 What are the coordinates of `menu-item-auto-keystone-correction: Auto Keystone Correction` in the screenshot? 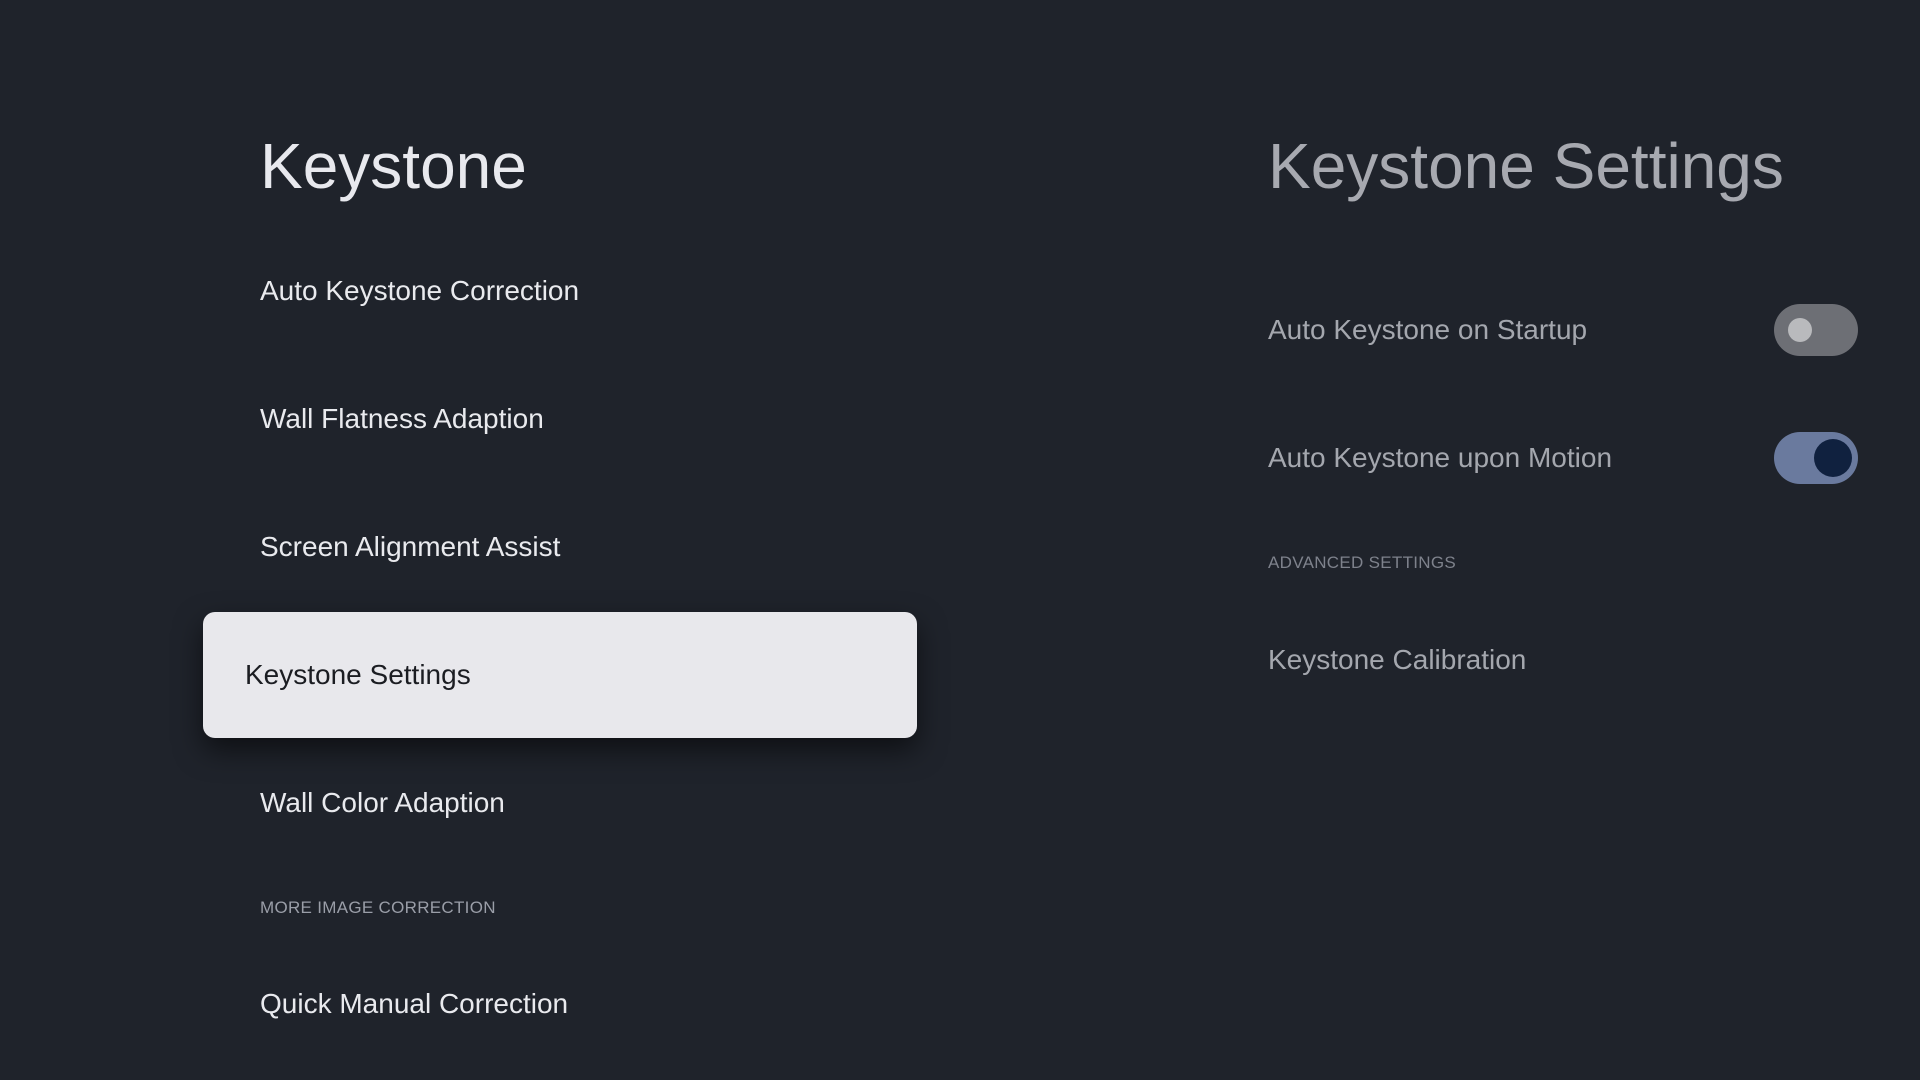 It's located at (560, 291).